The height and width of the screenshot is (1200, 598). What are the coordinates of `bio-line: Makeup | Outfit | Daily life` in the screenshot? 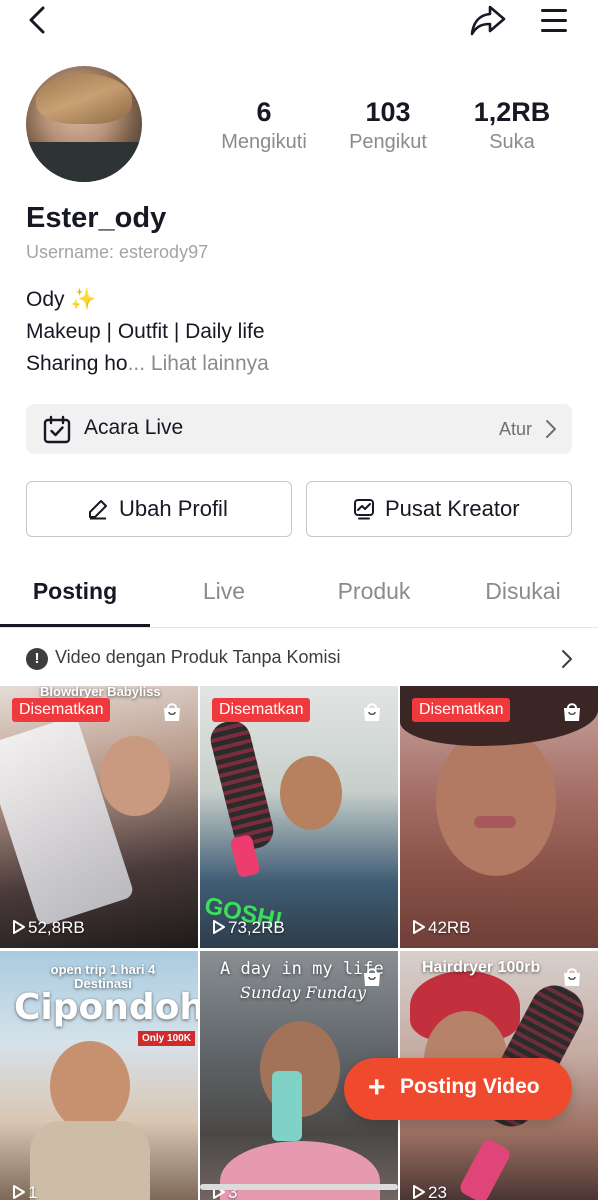 It's located at (145, 331).